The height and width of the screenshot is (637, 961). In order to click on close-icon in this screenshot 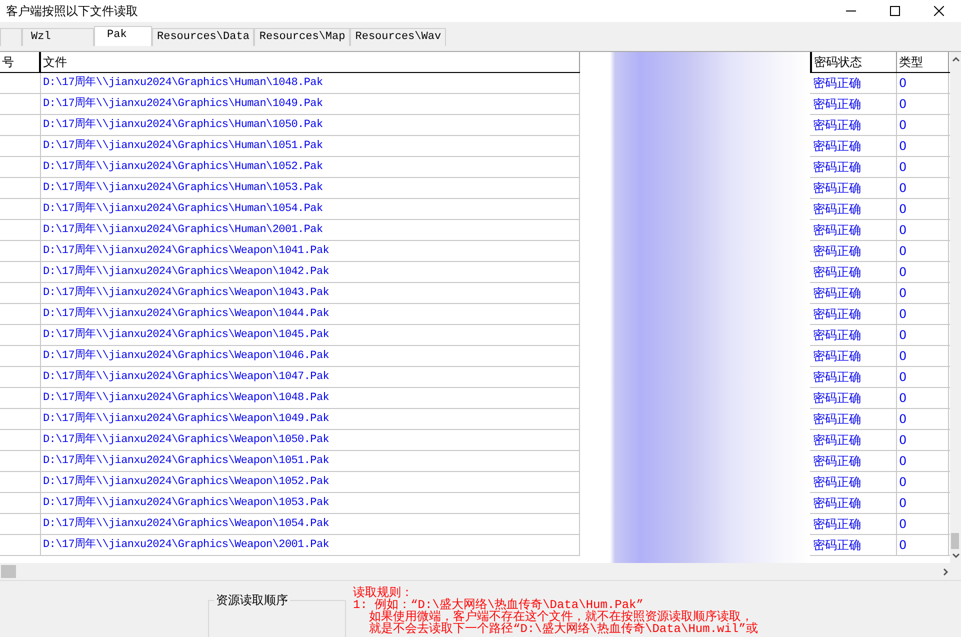, I will do `click(939, 11)`.